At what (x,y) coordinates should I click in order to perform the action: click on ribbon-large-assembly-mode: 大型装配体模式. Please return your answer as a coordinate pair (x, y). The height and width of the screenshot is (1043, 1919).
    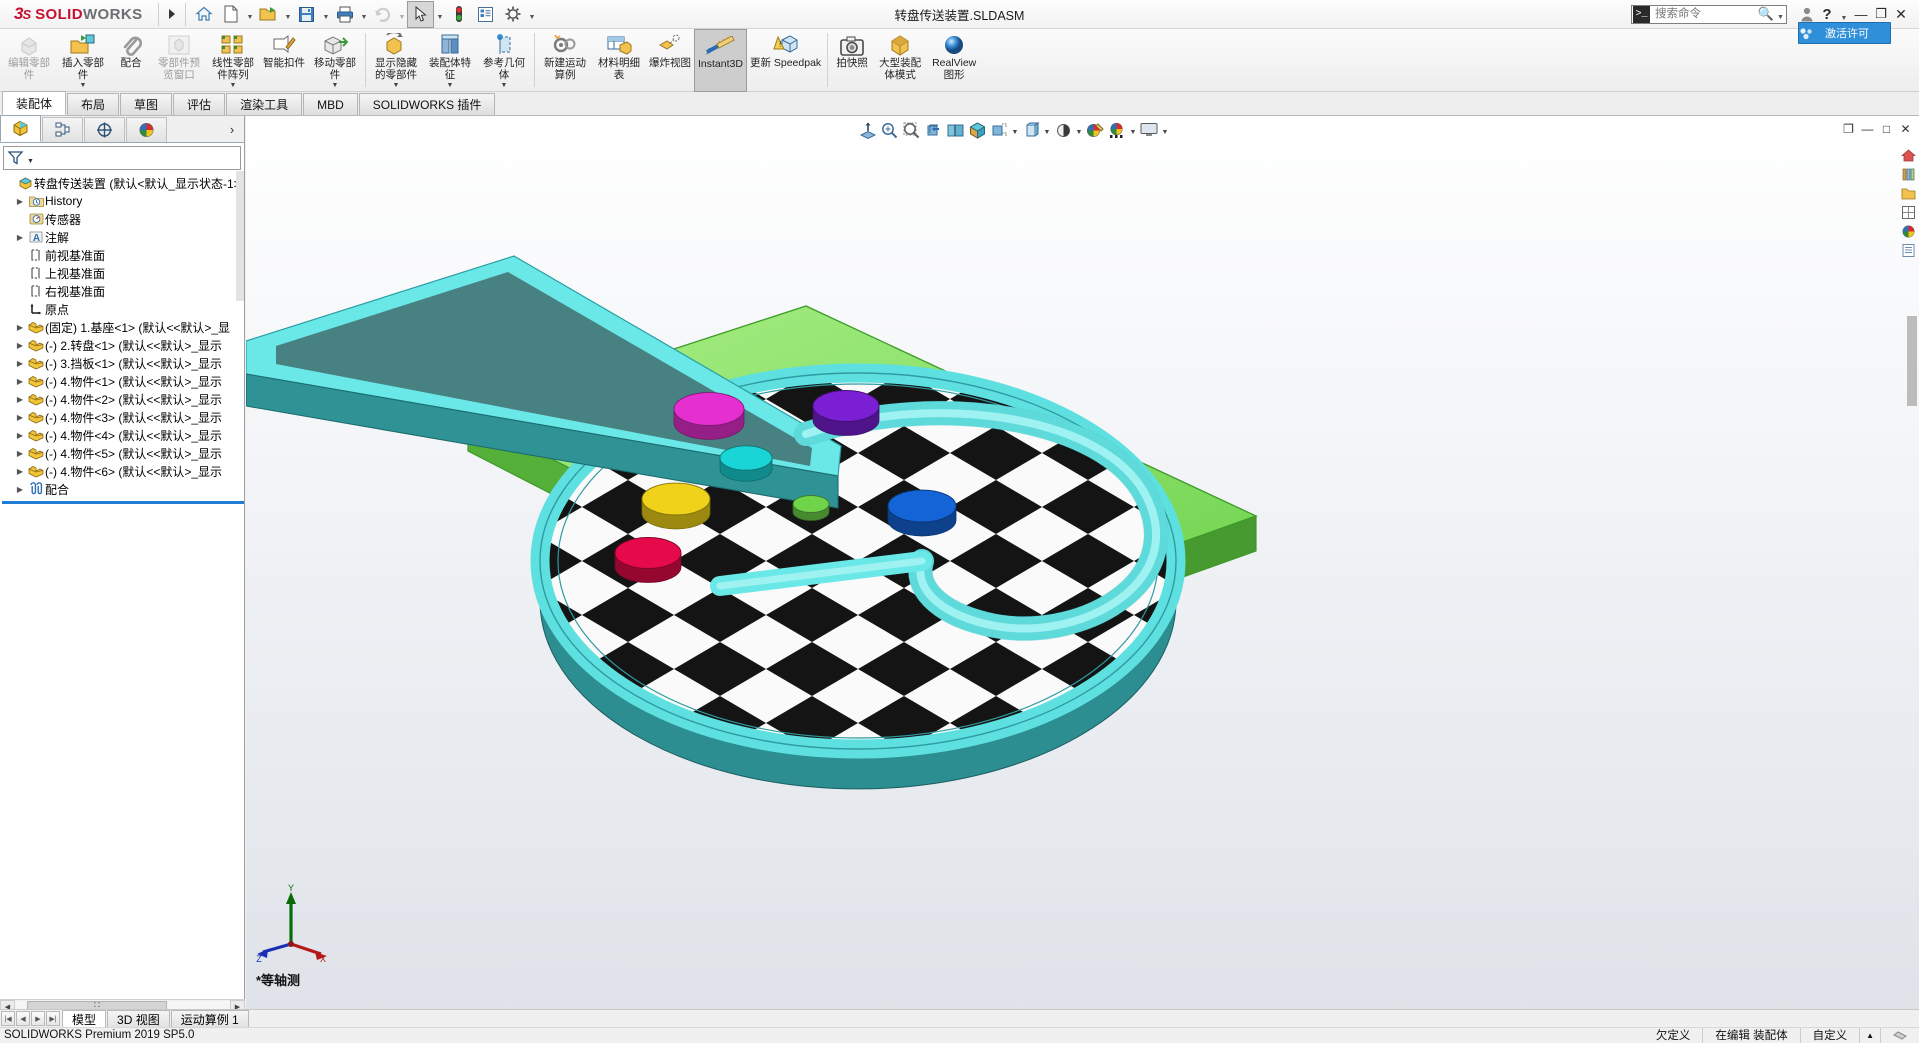
    Looking at the image, I should click on (900, 60).